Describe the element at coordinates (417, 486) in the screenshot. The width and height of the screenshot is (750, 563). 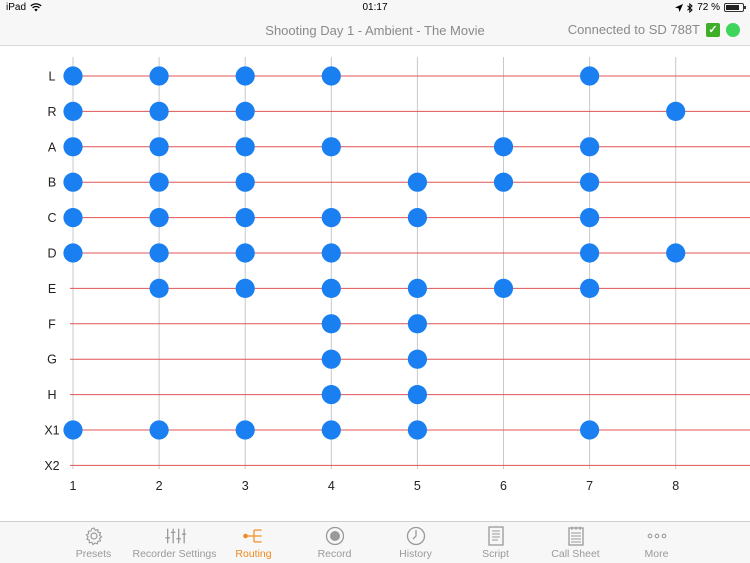
I see `column-label-5: 5` at that location.